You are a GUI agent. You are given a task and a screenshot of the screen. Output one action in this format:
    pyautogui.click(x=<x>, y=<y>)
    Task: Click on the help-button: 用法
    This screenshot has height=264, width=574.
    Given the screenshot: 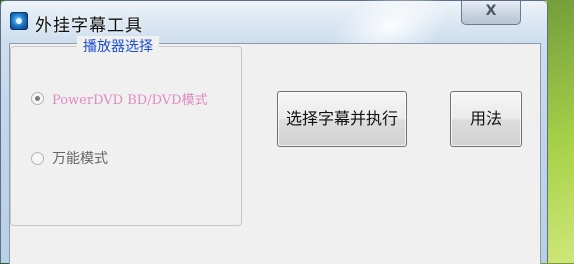 What is the action you would take?
    pyautogui.click(x=486, y=119)
    